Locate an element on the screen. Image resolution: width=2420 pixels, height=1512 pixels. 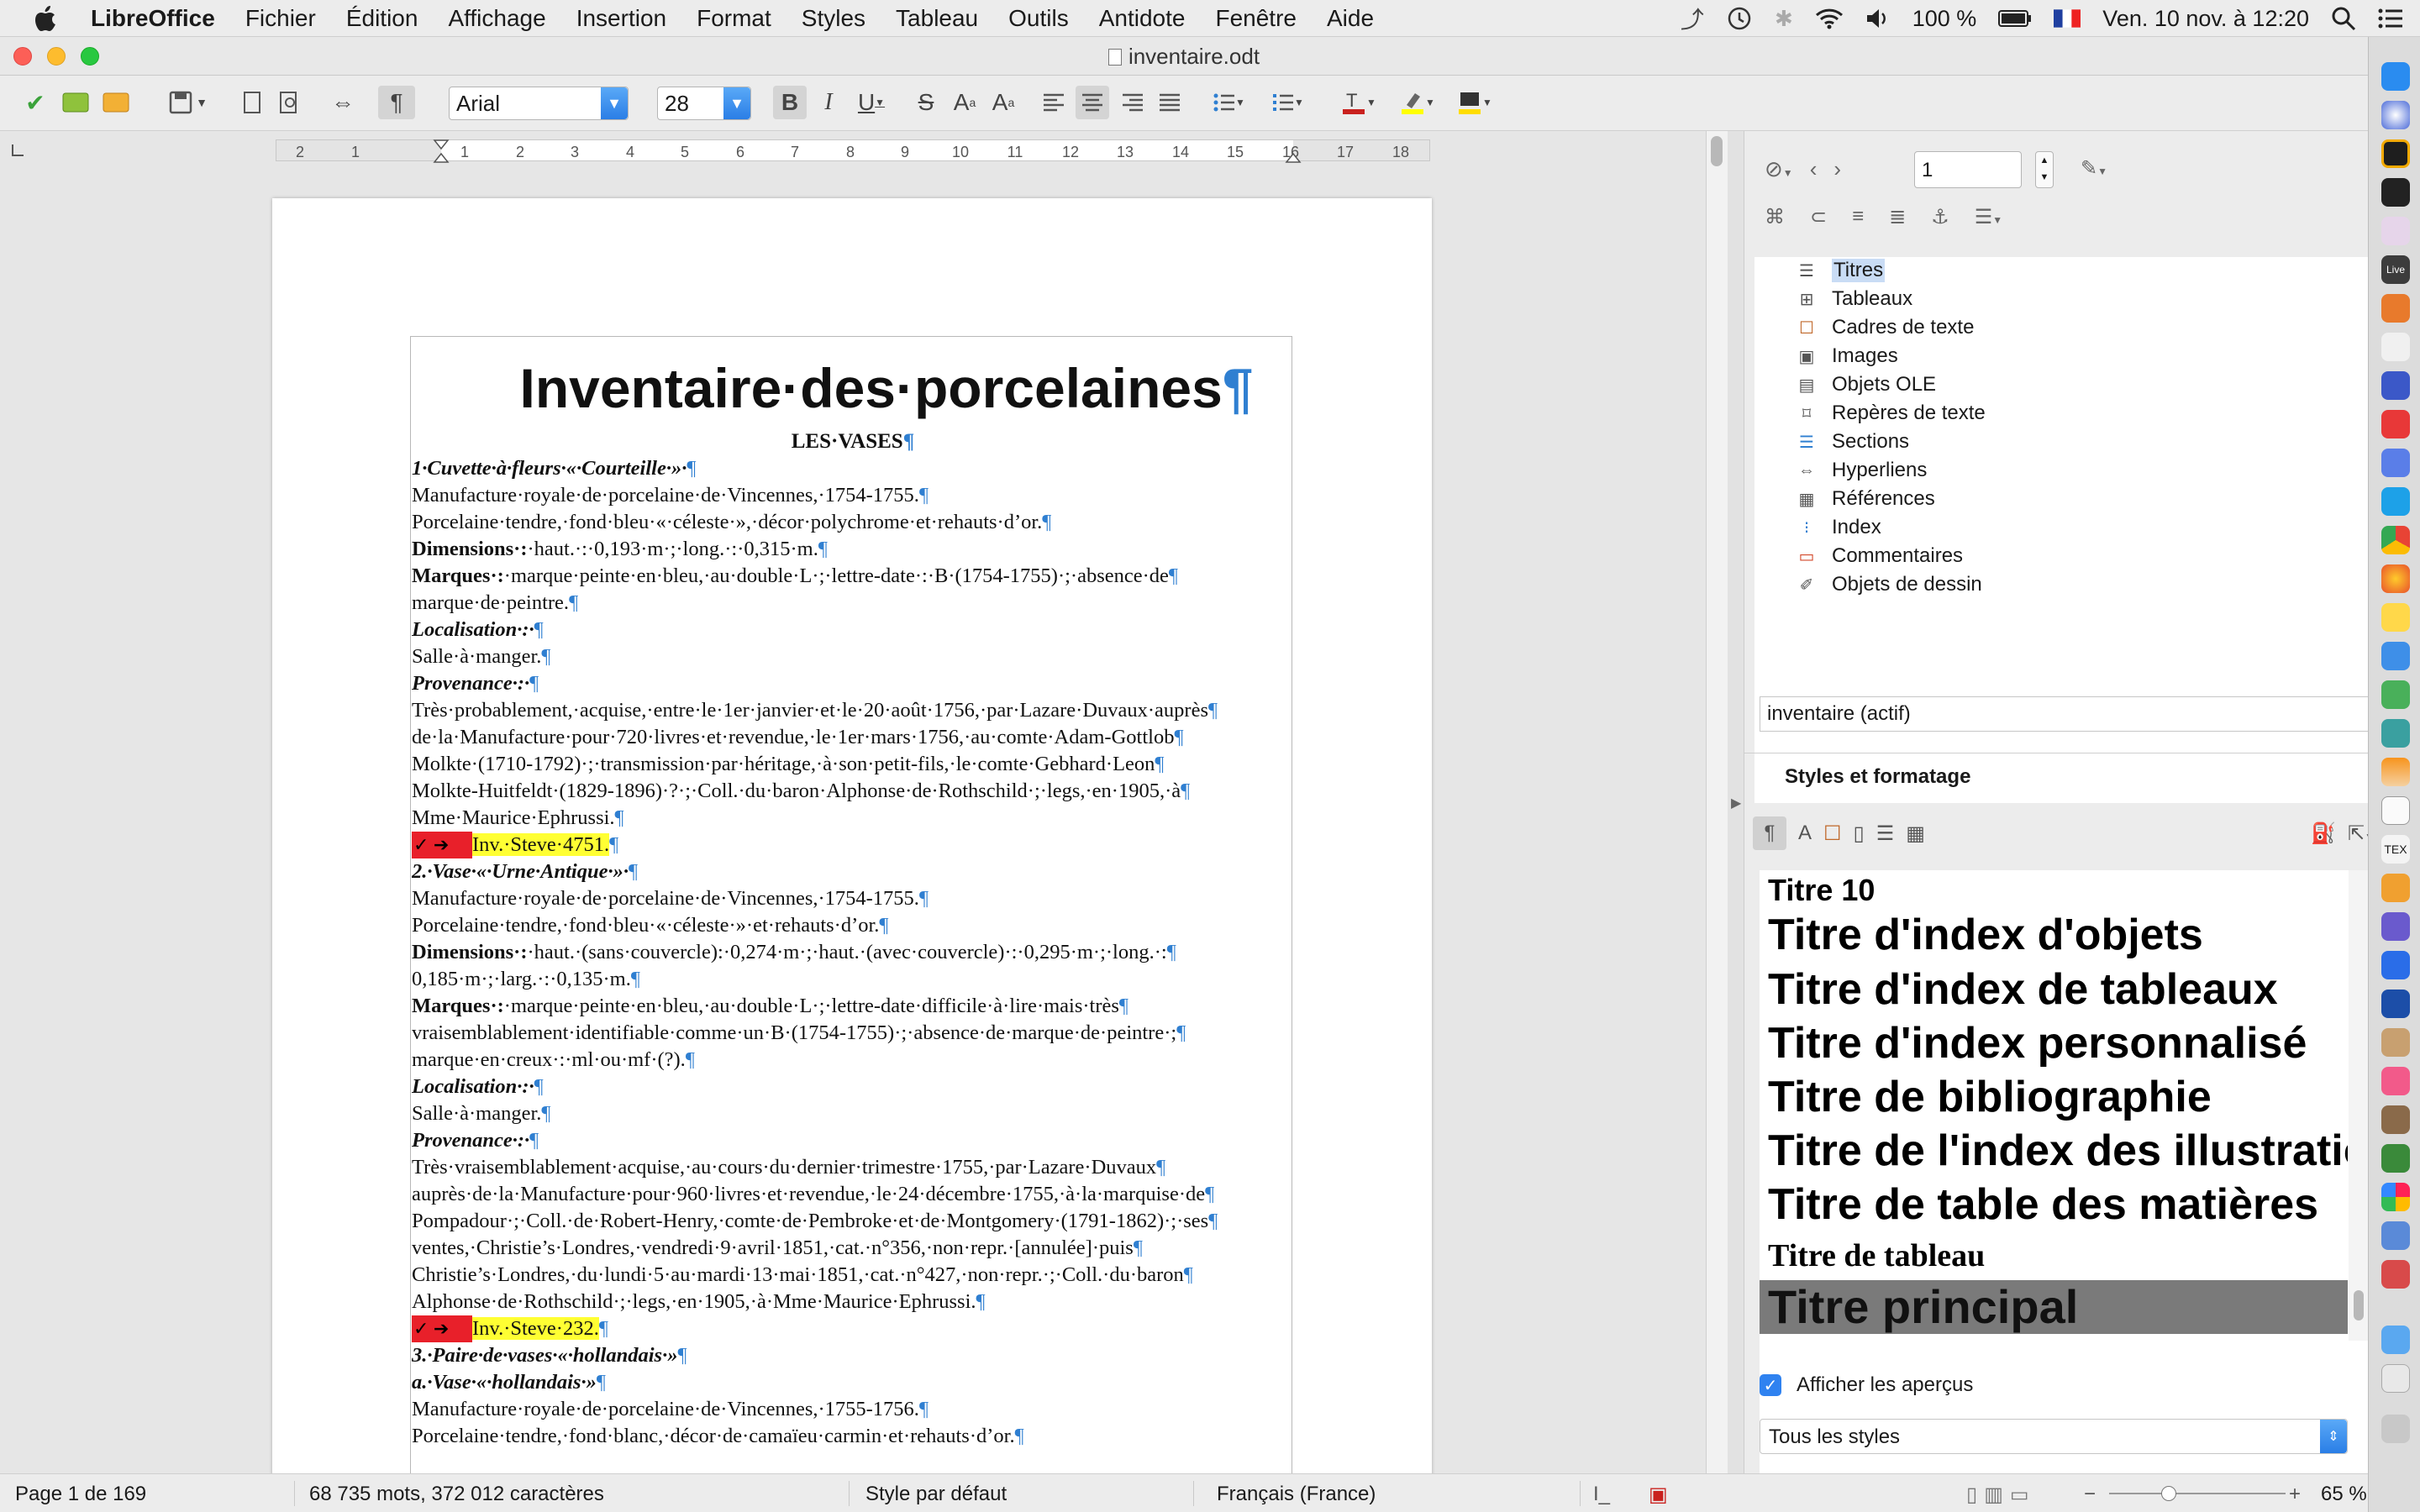
style-item: Titre de table des matières is located at coordinates (2054, 1204).